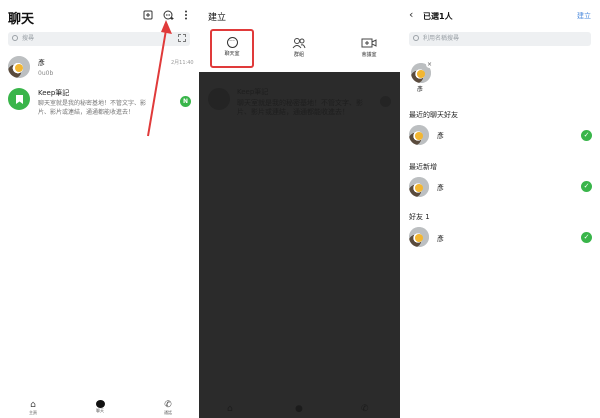  Describe the element at coordinates (365, 409) in the screenshot. I see `dimmed-phone-icon: ✆` at that location.